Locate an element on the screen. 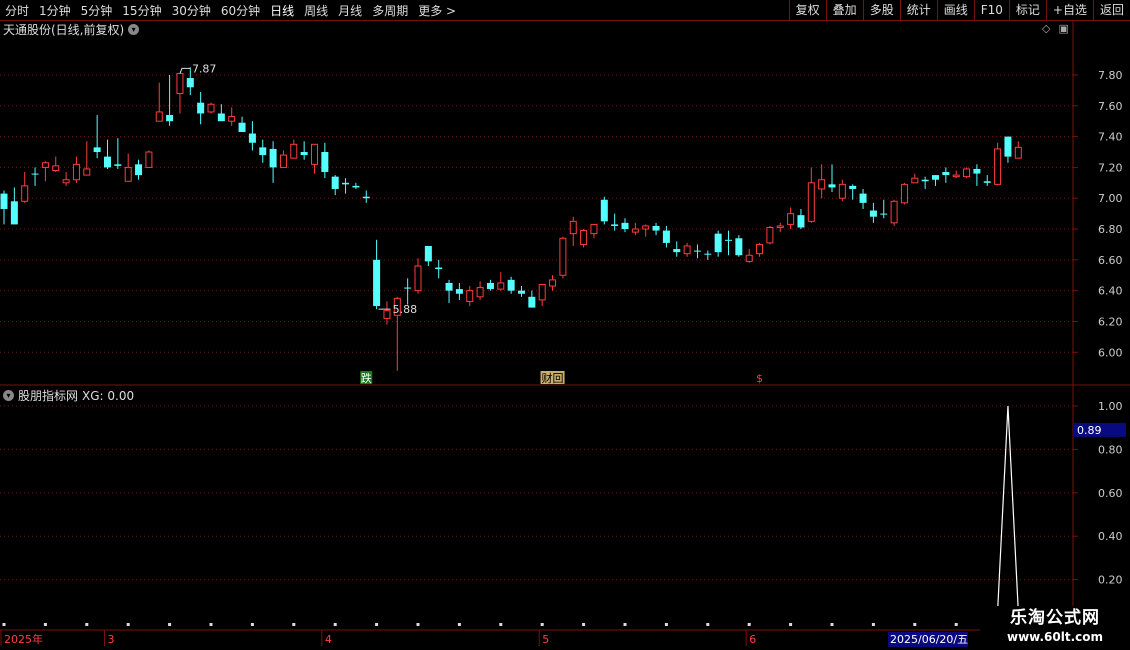 This screenshot has height=650, width=1130. site-logo: 乐淘公式网 www.60lt.com is located at coordinates (1055, 628).